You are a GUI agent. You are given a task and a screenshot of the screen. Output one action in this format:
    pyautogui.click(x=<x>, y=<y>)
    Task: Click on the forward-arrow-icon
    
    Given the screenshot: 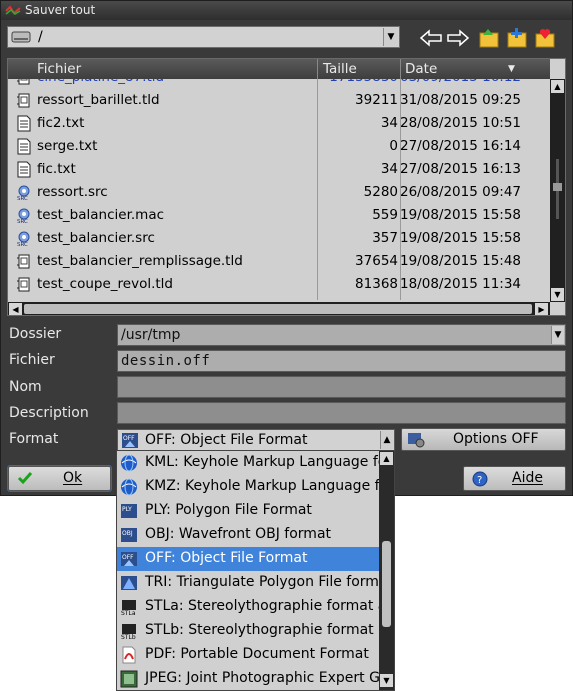 What is the action you would take?
    pyautogui.click(x=458, y=38)
    